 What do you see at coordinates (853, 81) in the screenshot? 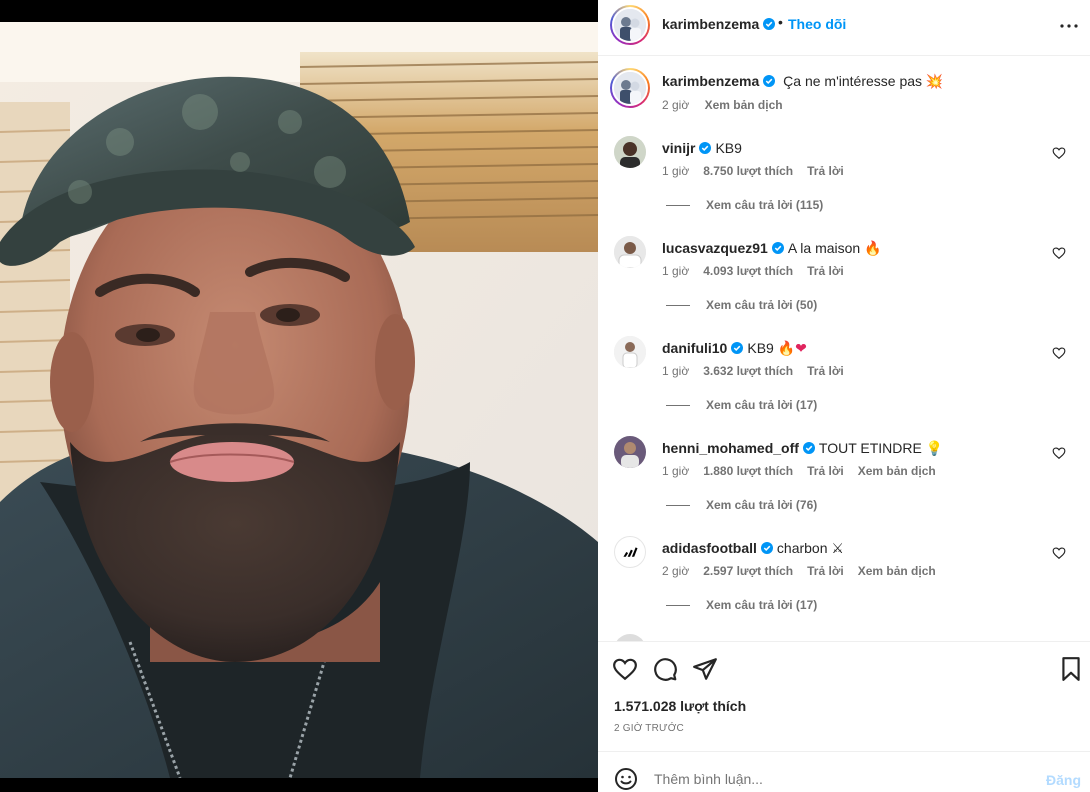
I see `caption-text: Ça ne m'intéresse pas` at bounding box center [853, 81].